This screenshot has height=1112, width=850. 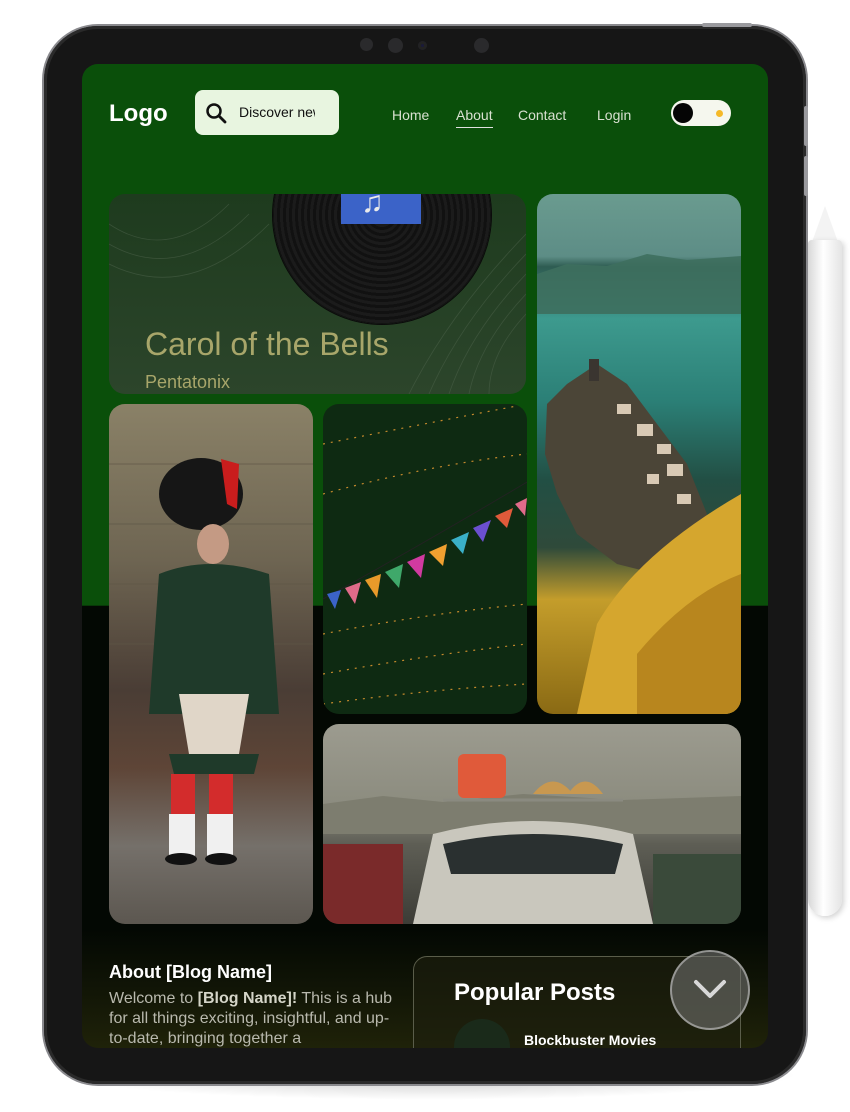 I want to click on logo: Logo, so click(x=138, y=114).